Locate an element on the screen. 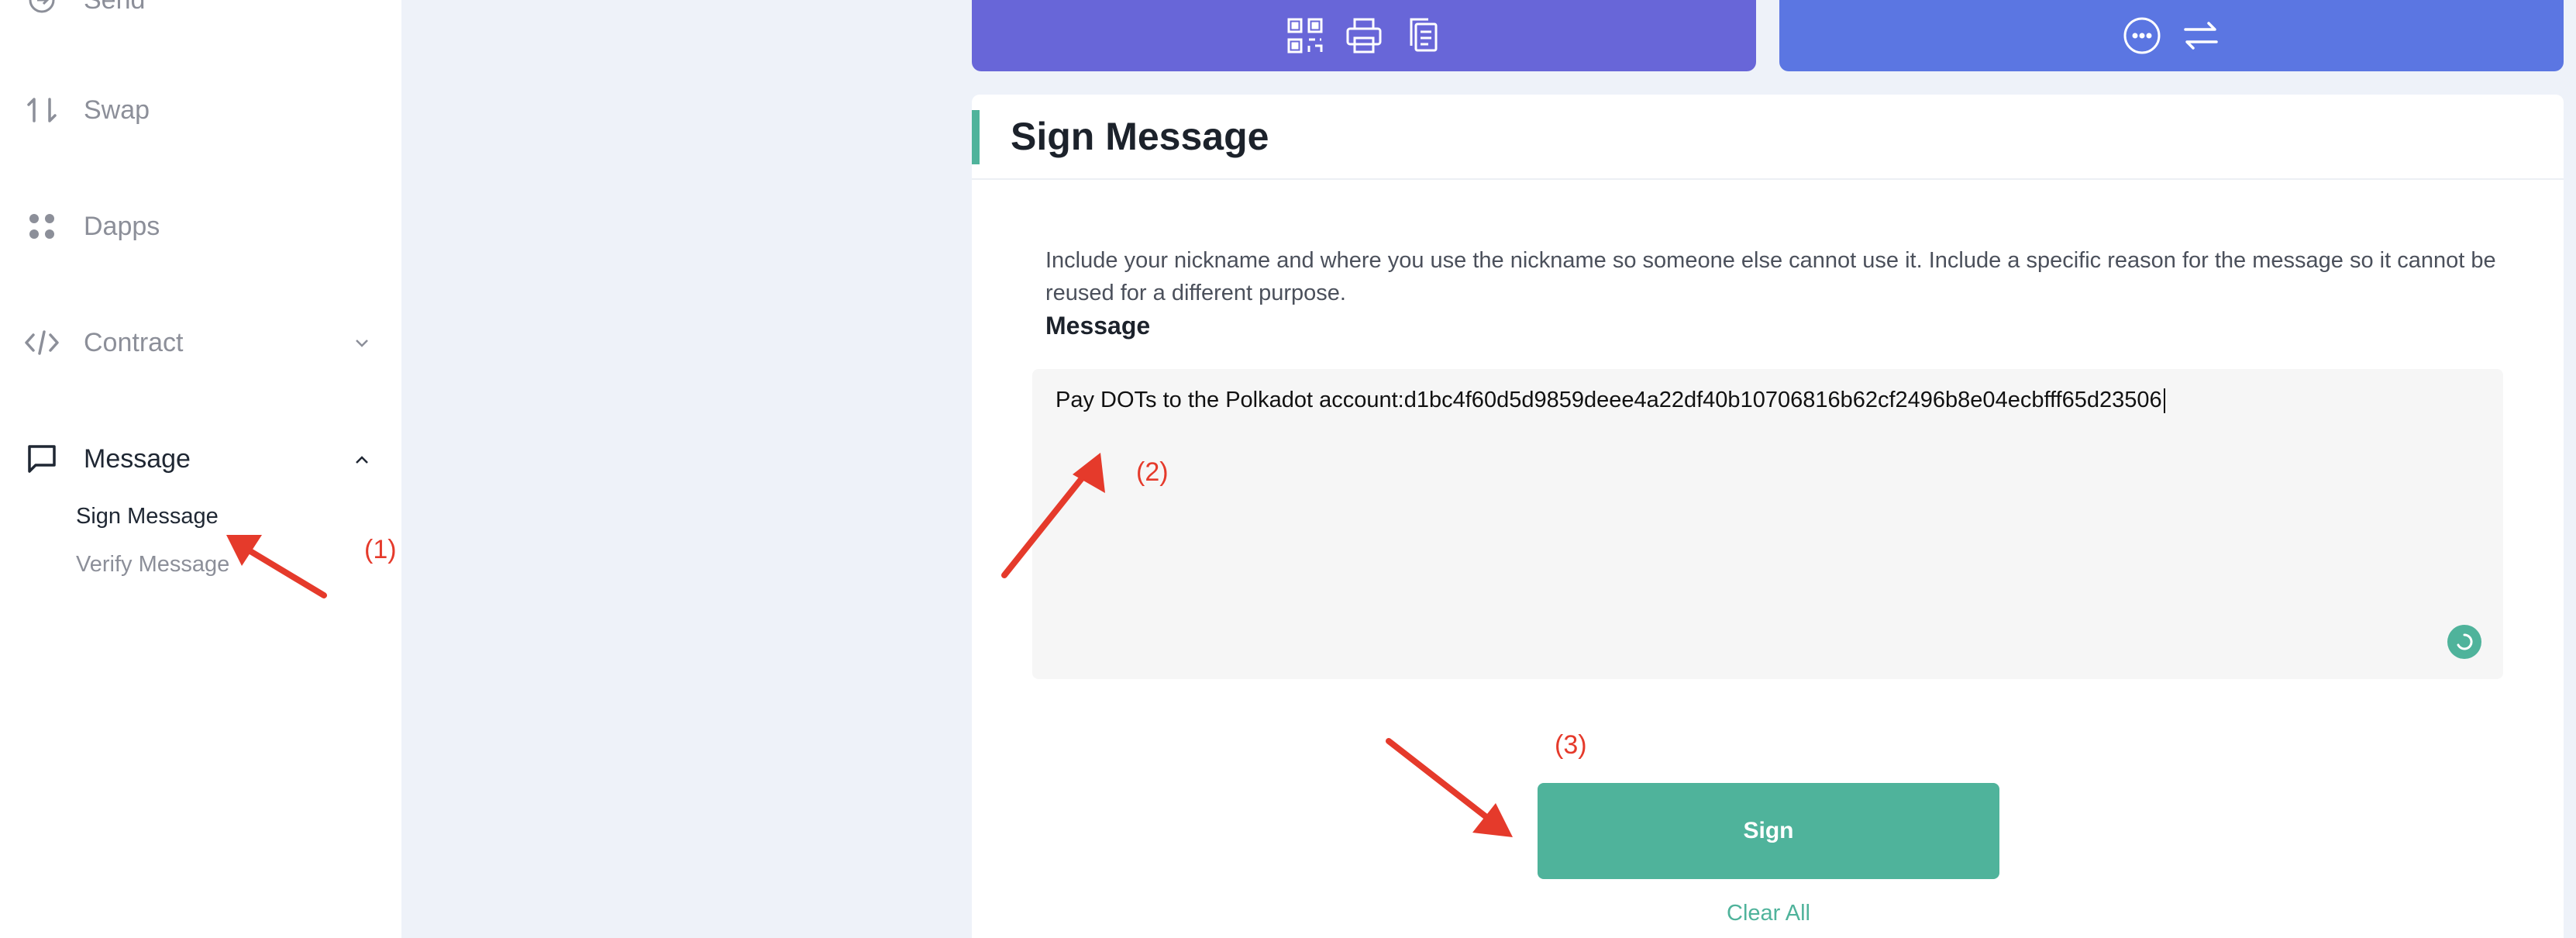 The image size is (2576, 938). copy-icon is located at coordinates (1423, 36).